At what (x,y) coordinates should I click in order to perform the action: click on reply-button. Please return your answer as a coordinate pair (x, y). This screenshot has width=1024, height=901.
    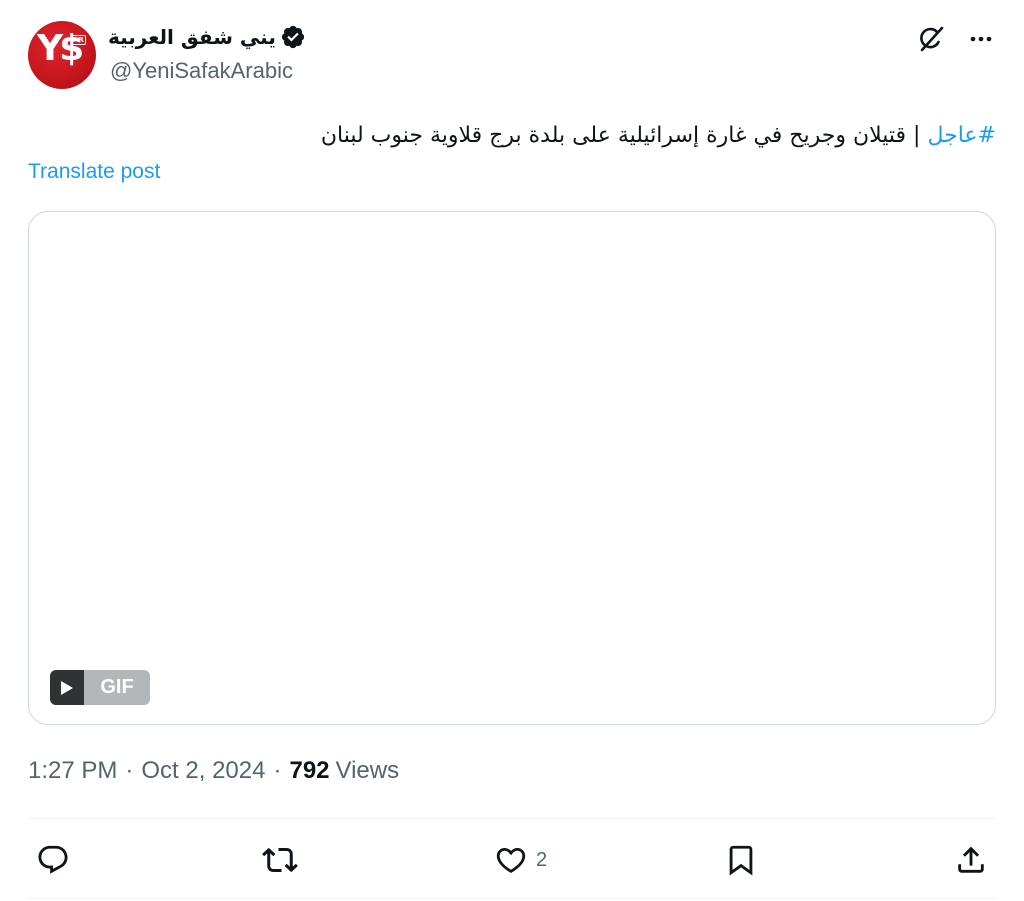
    Looking at the image, I should click on (53, 860).